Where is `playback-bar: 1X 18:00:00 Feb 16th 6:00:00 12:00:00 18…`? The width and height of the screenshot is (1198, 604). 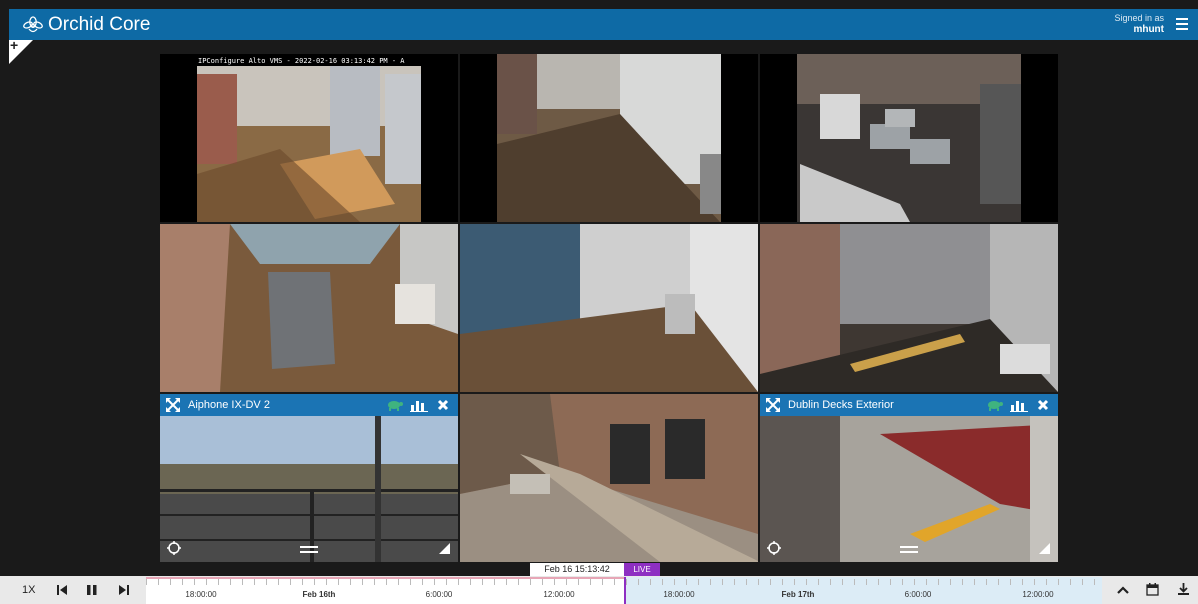 playback-bar: 1X 18:00:00 Feb 16th 6:00:00 12:00:00 18… is located at coordinates (599, 590).